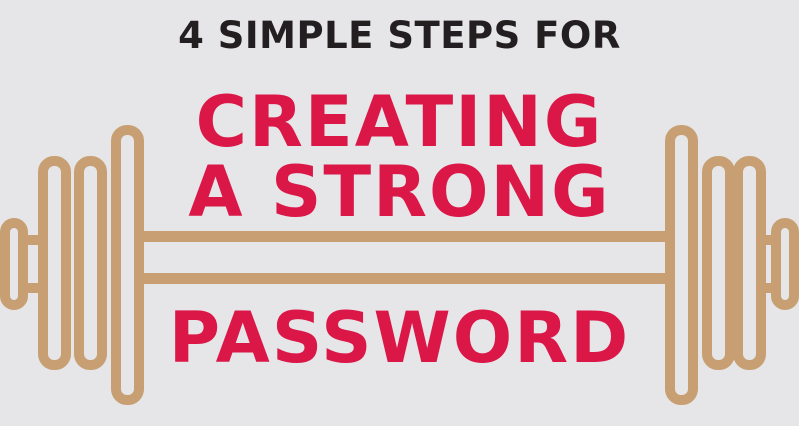  Describe the element at coordinates (785, 264) in the screenshot. I see `right-outer-cap` at that location.